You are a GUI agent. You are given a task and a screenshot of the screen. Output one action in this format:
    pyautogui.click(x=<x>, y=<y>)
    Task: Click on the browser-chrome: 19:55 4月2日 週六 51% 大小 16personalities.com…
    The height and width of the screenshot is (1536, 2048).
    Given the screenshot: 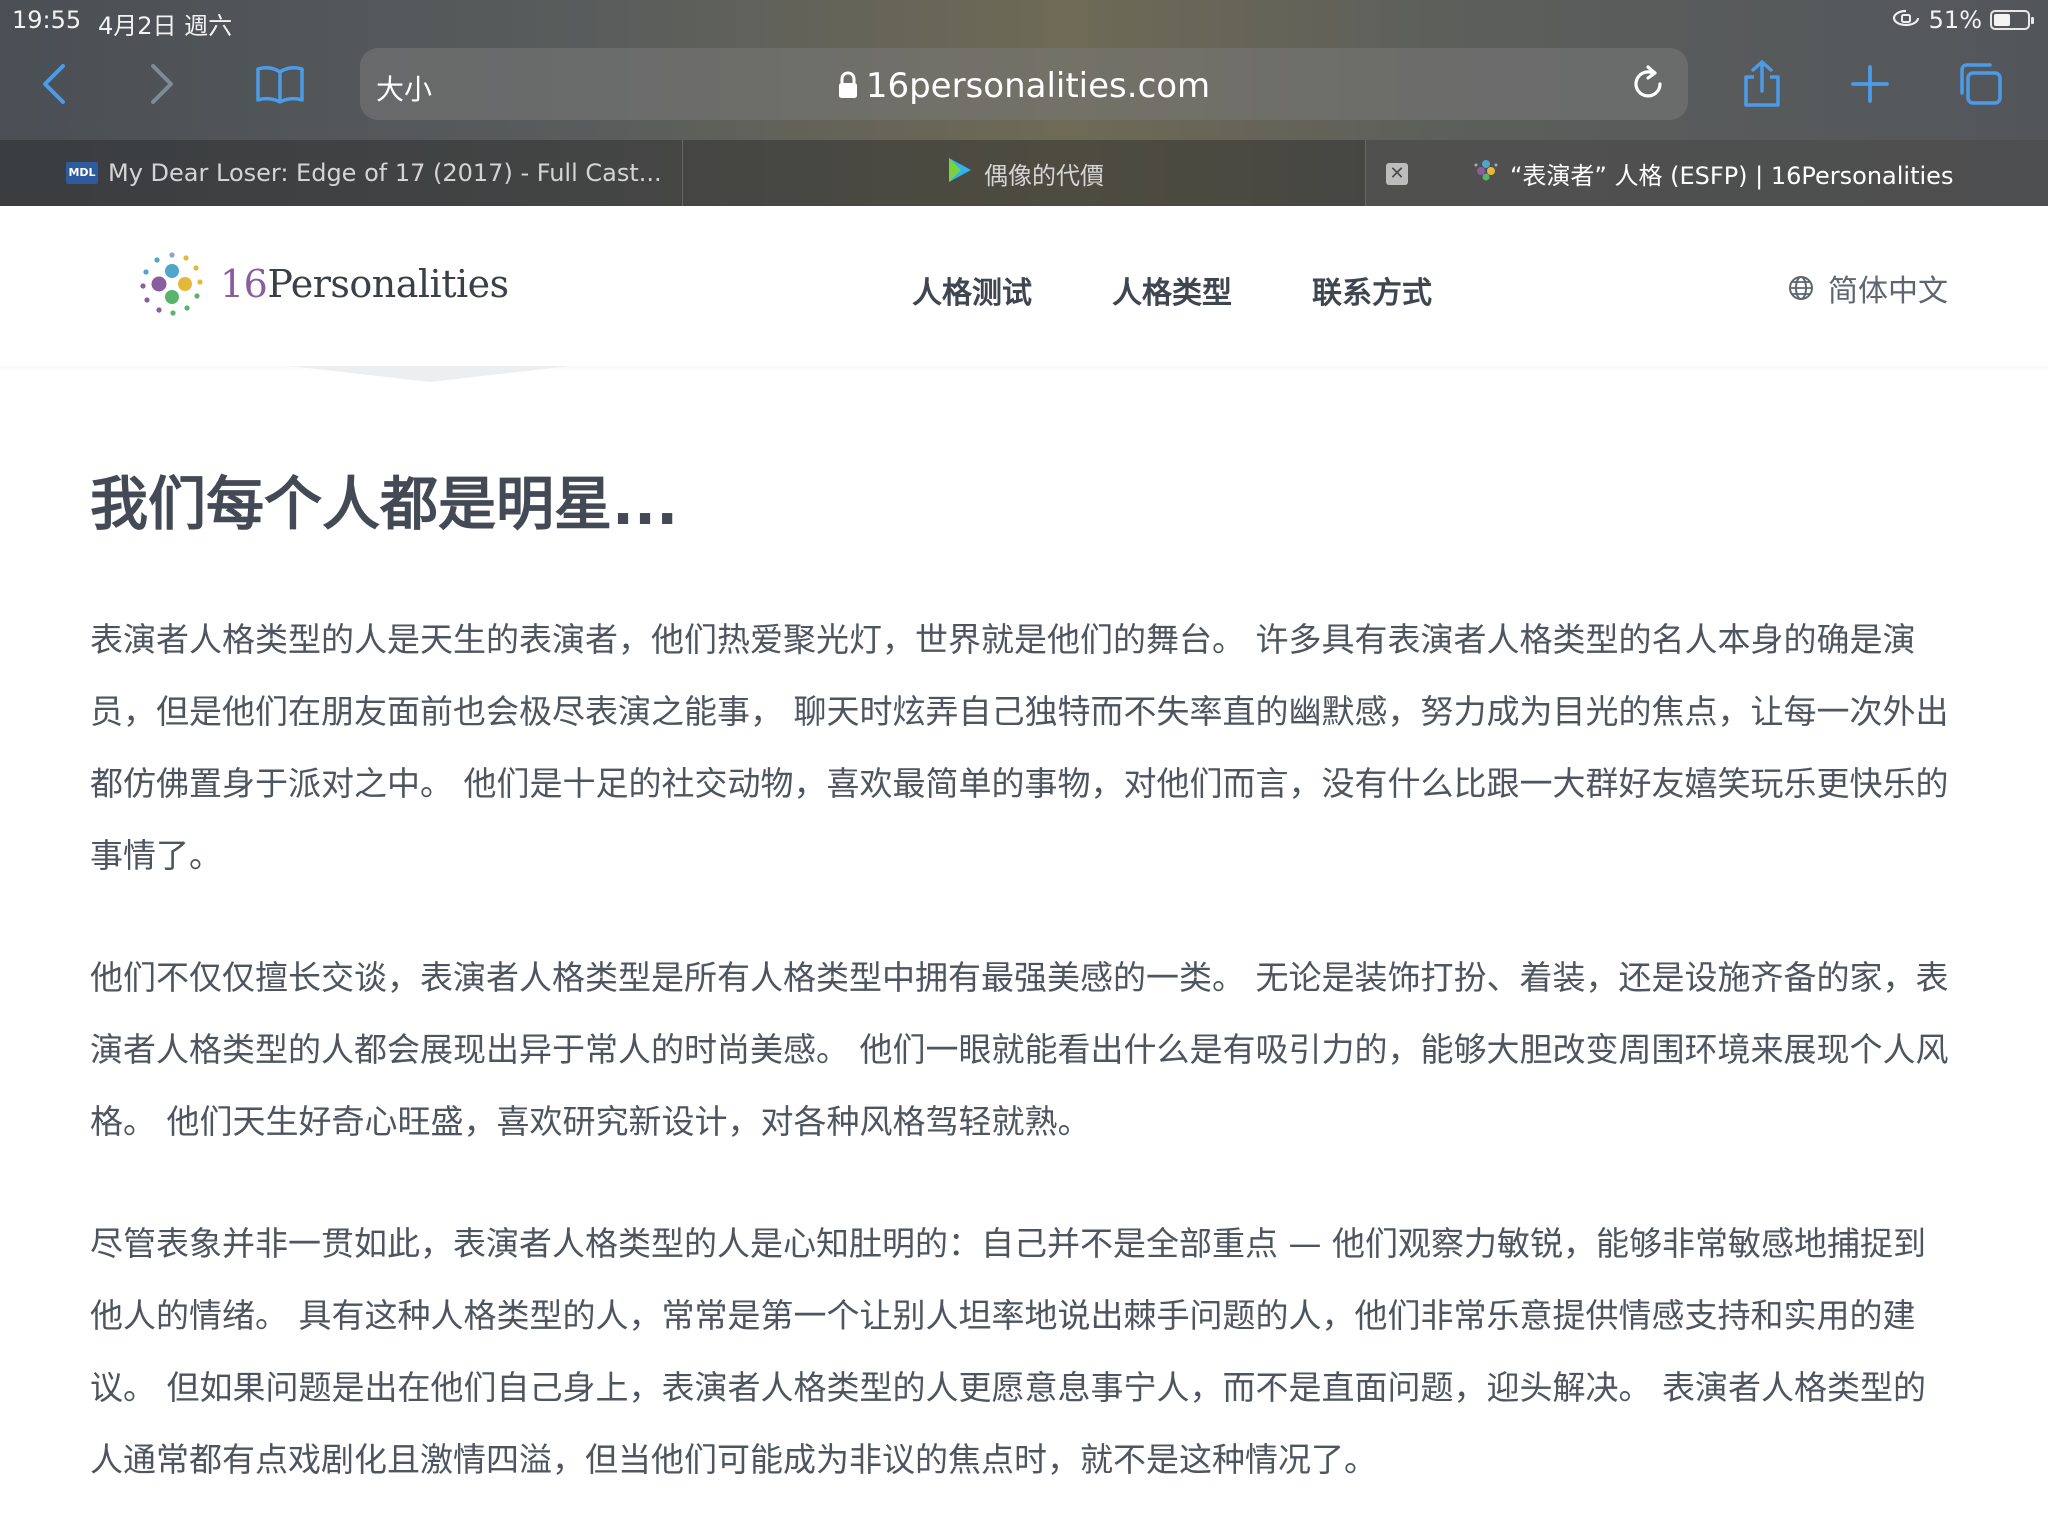 What is the action you would take?
    pyautogui.click(x=1024, y=103)
    